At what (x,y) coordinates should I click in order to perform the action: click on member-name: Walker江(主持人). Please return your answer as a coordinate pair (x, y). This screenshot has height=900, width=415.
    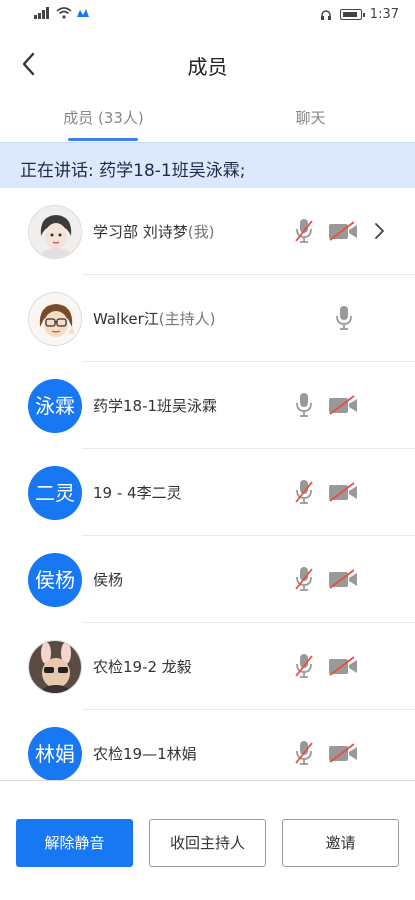
    Looking at the image, I should click on (154, 318).